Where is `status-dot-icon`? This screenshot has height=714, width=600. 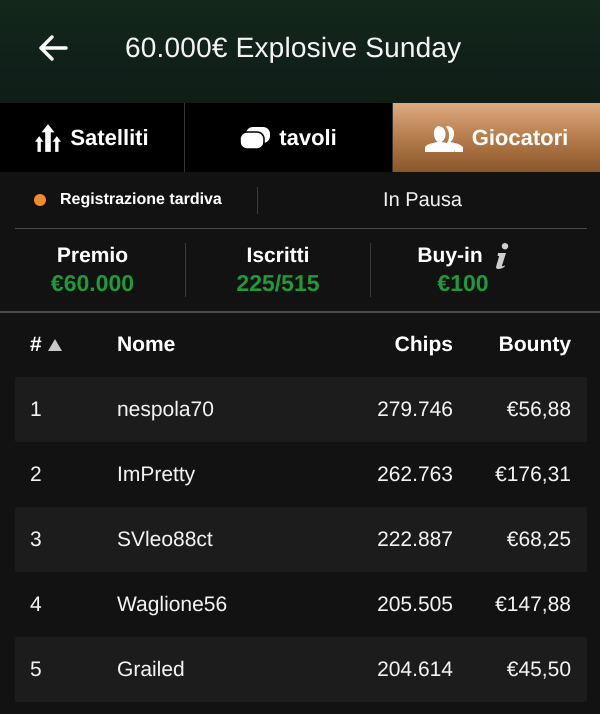 status-dot-icon is located at coordinates (40, 200).